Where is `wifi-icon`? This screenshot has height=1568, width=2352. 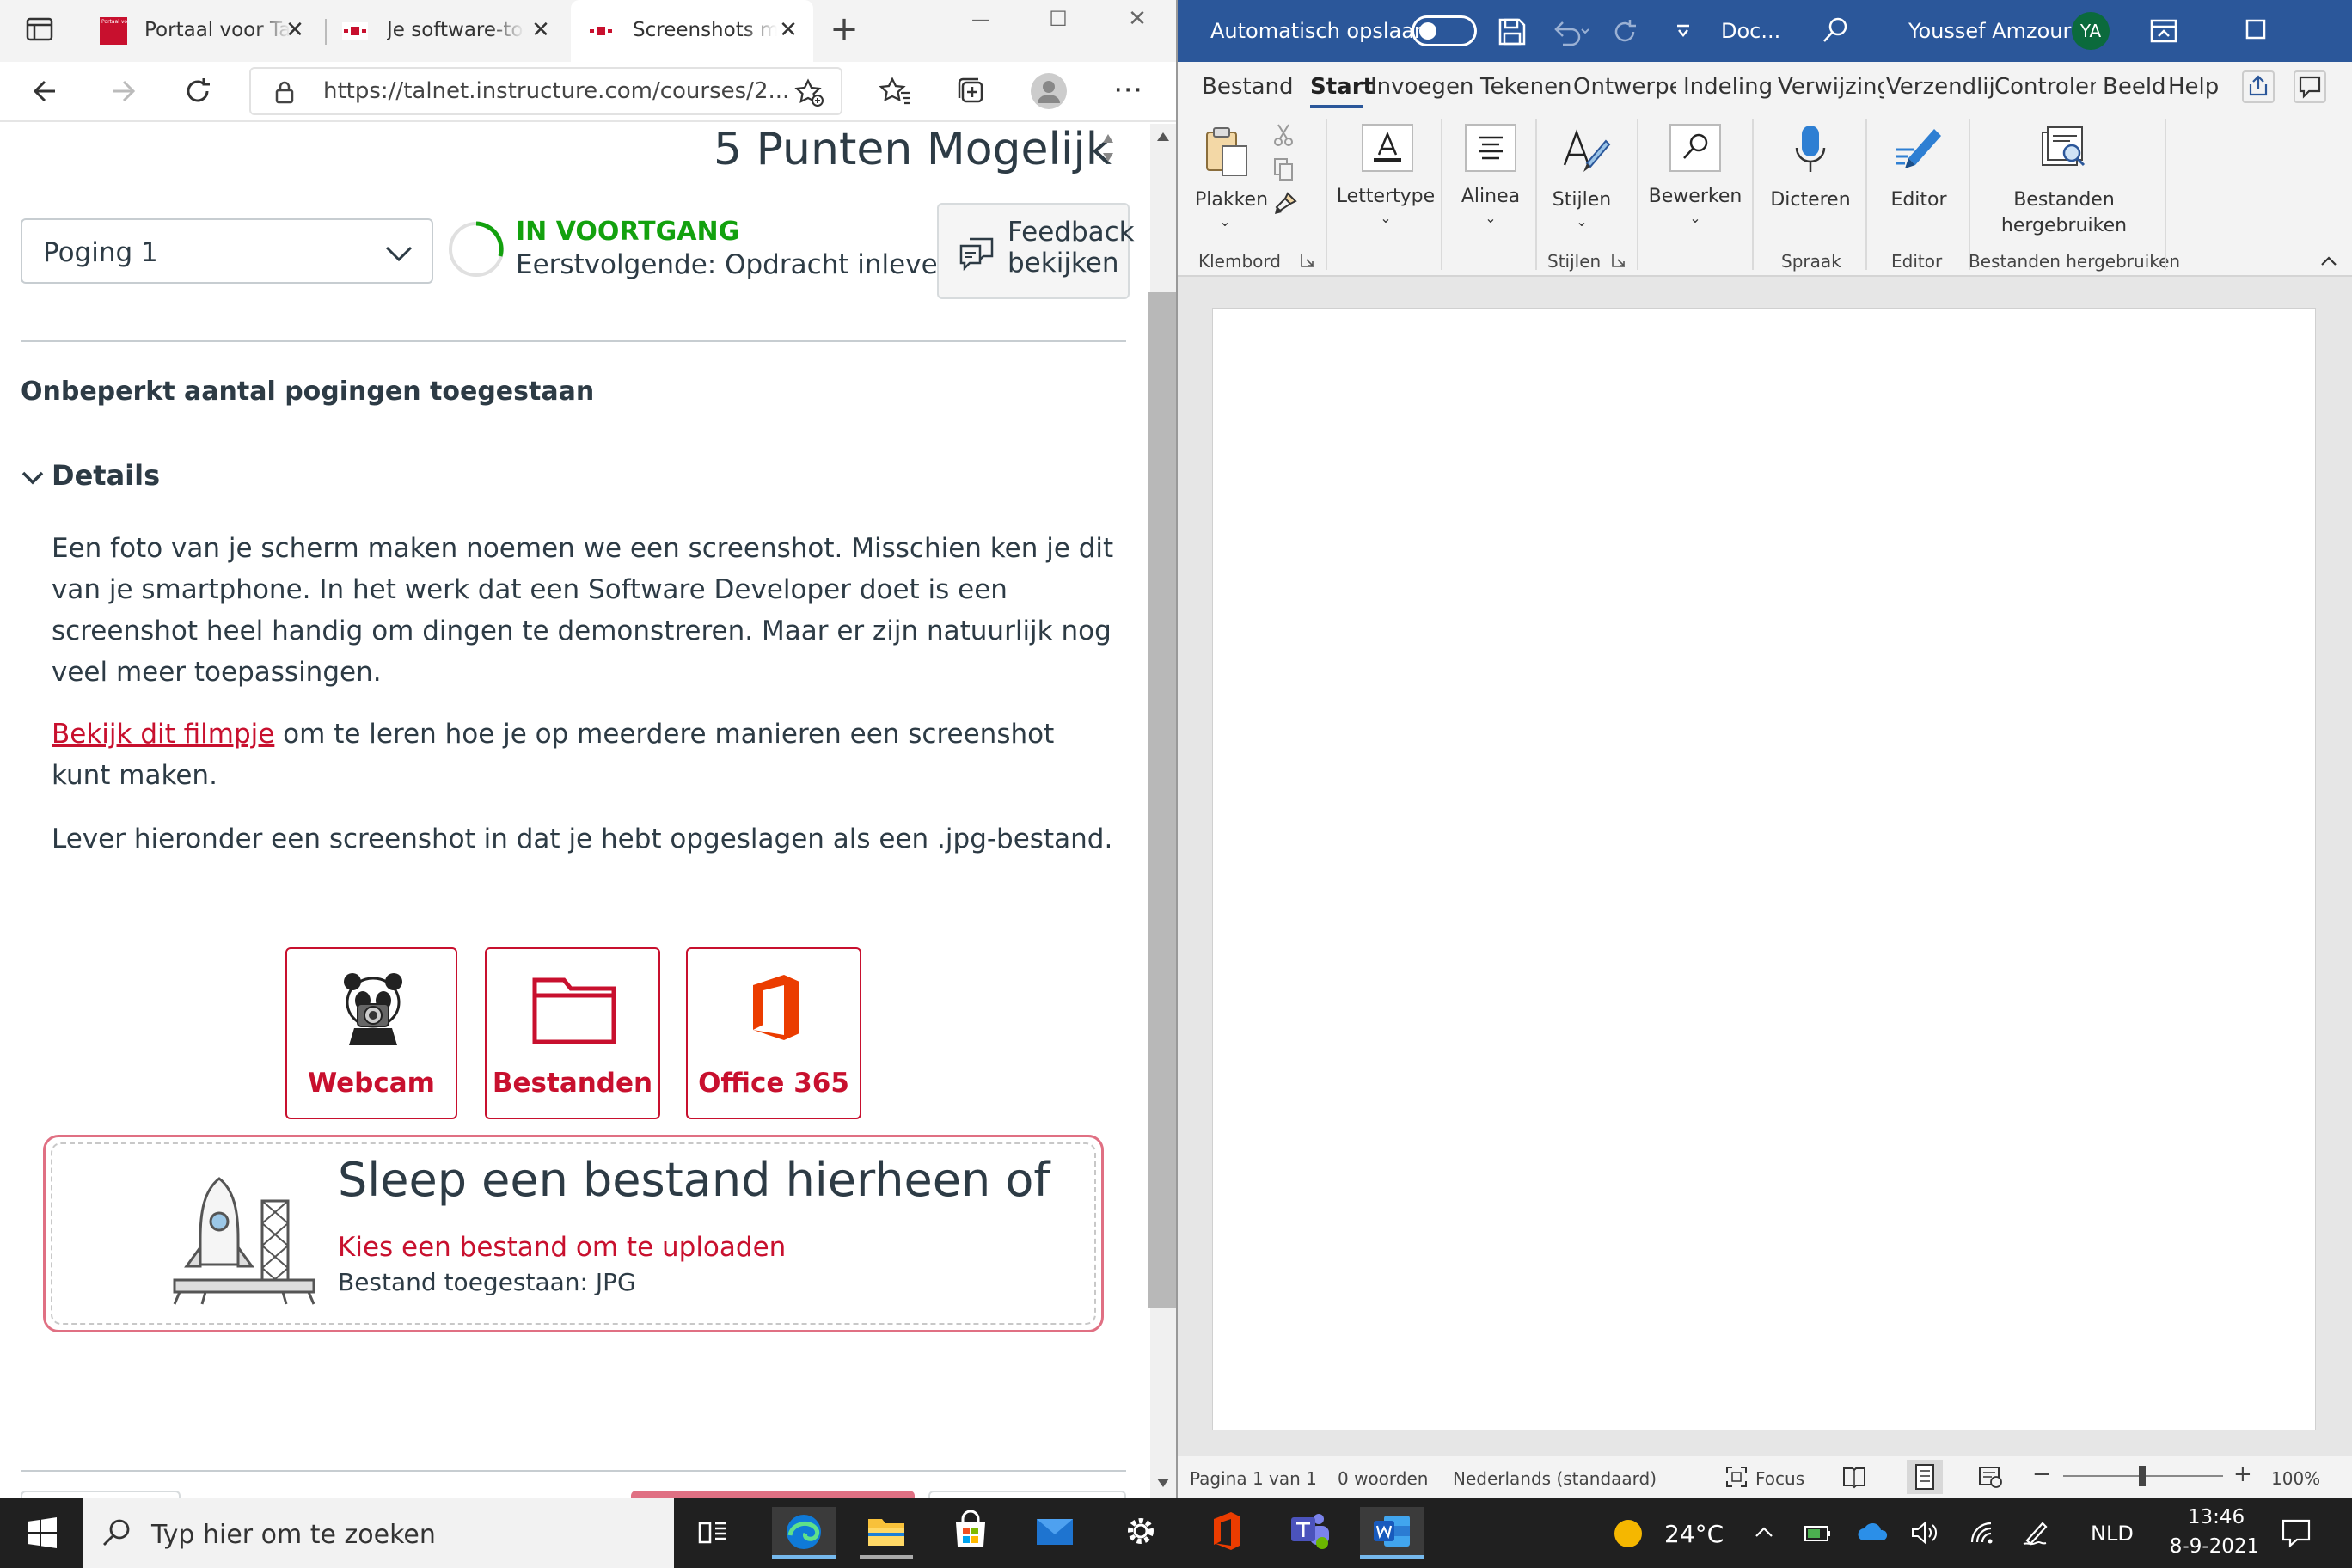
wifi-icon is located at coordinates (1983, 1533).